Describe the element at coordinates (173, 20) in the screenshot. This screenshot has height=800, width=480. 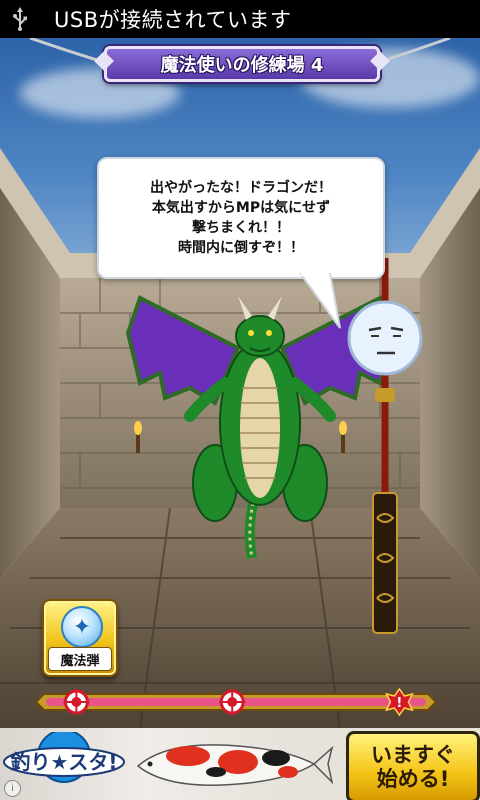
I see `usb-notification-text: USBが接続されています` at that location.